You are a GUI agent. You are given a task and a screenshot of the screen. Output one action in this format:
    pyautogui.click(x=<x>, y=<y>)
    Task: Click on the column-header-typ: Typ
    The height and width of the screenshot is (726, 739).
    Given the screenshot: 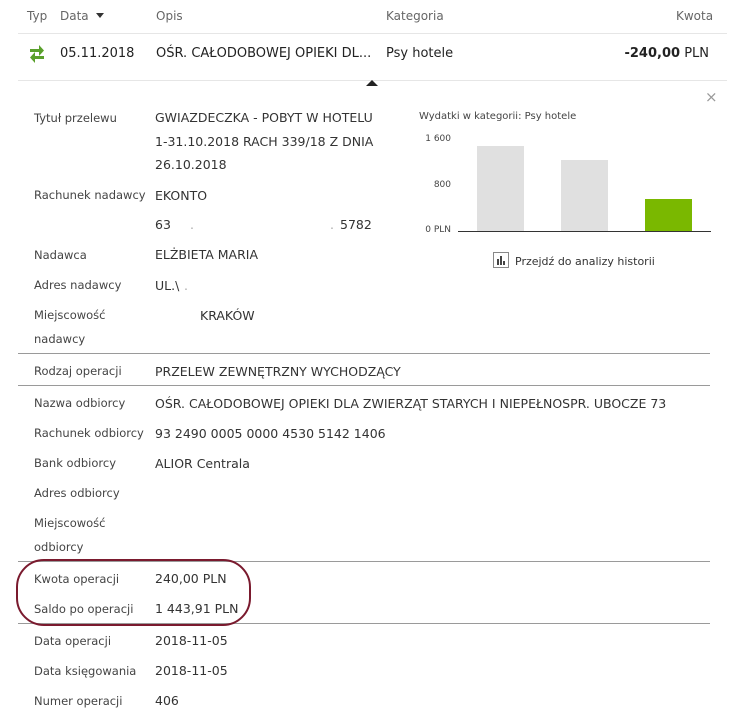 What is the action you would take?
    pyautogui.click(x=37, y=16)
    